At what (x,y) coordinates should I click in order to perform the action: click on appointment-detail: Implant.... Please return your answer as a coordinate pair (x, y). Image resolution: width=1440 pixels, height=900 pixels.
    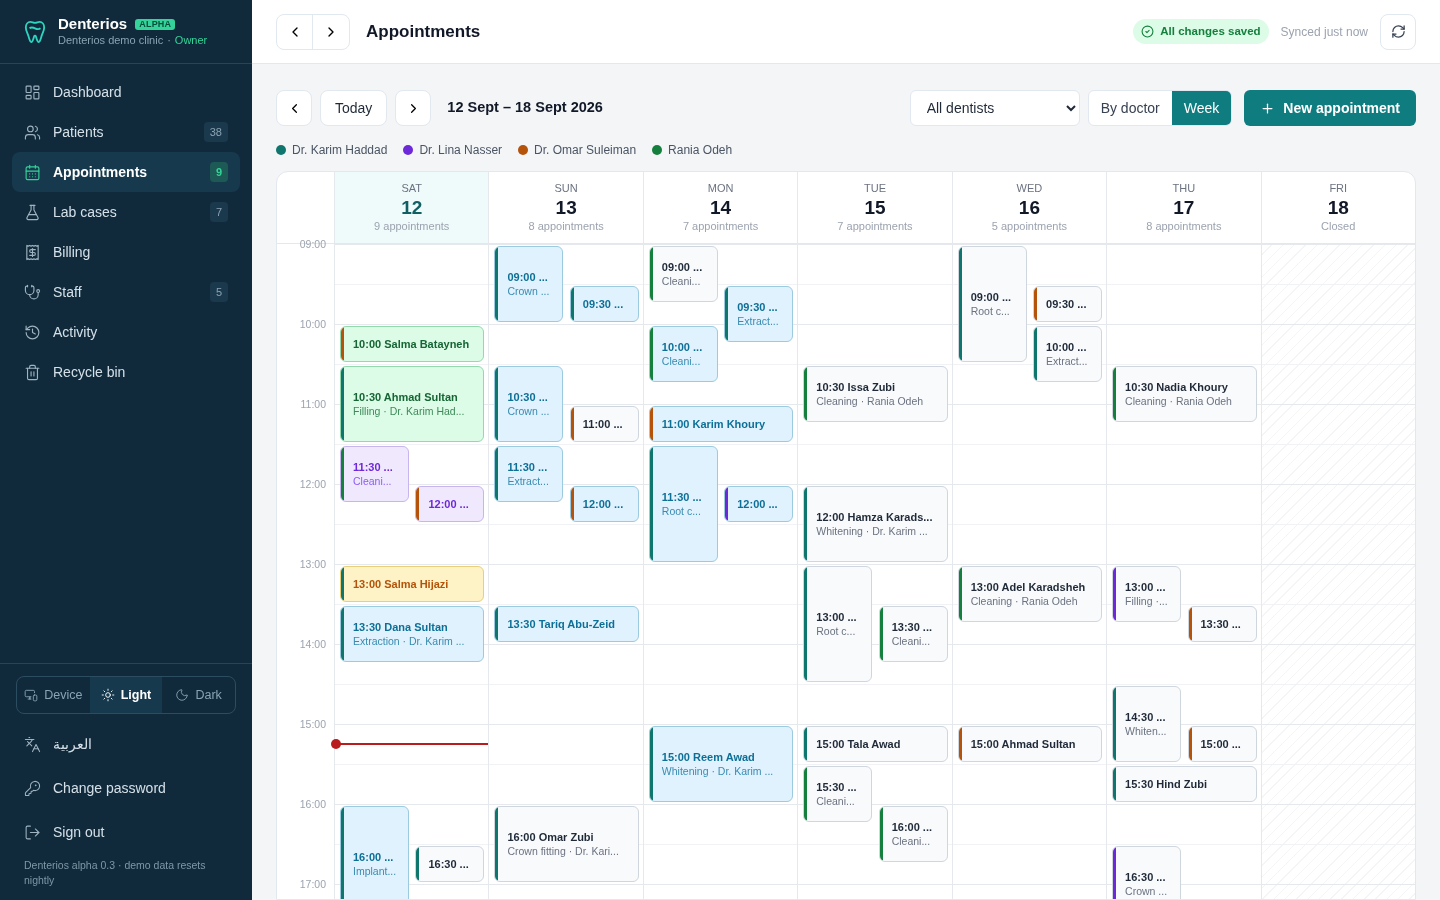
    Looking at the image, I should click on (375, 871).